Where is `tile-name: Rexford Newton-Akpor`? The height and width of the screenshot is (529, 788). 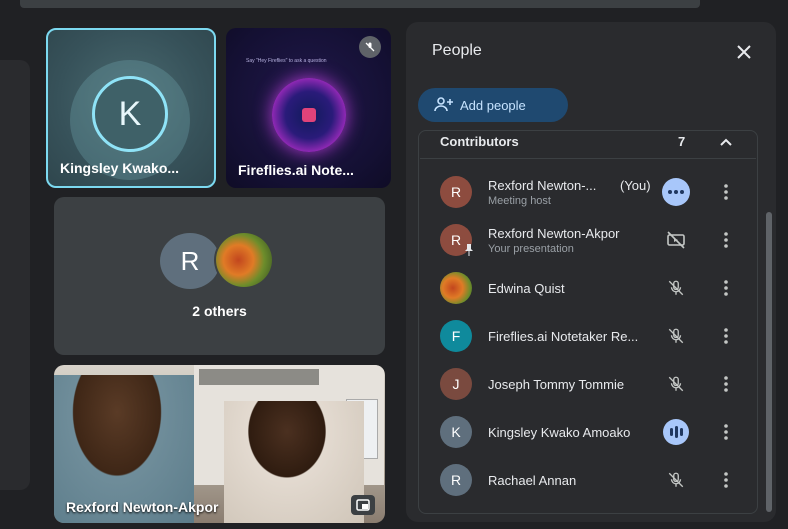 tile-name: Rexford Newton-Akpor is located at coordinates (142, 507).